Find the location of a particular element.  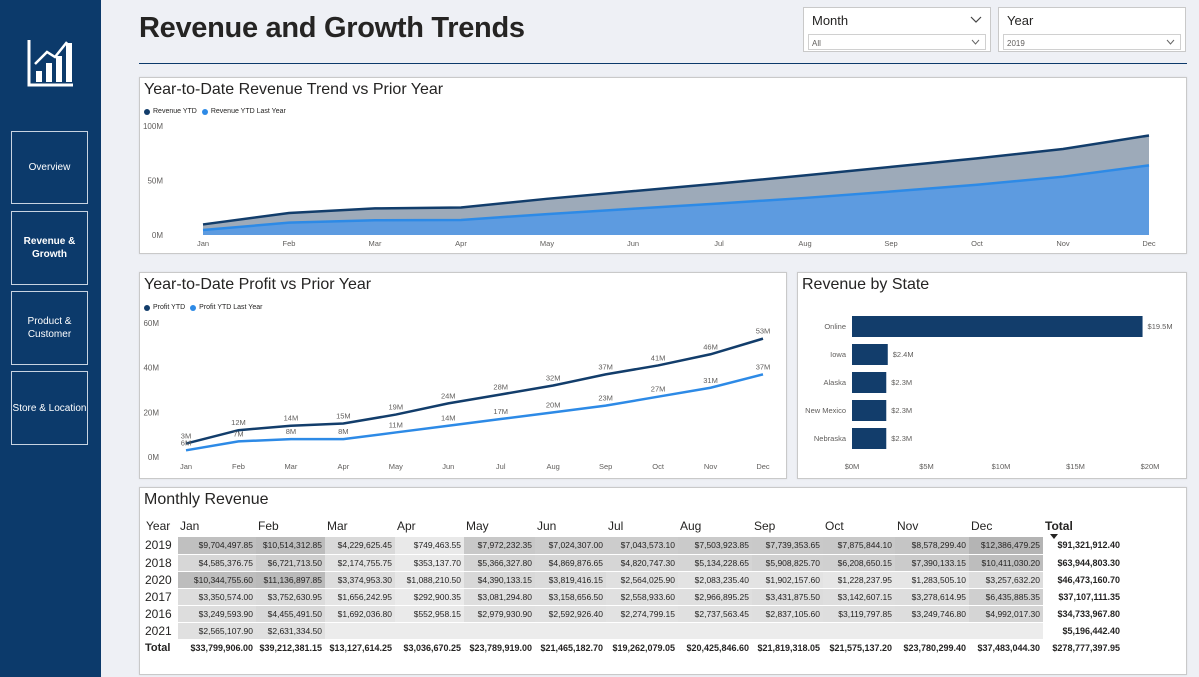

nav-store-location-button: Store & Location is located at coordinates (49, 408).